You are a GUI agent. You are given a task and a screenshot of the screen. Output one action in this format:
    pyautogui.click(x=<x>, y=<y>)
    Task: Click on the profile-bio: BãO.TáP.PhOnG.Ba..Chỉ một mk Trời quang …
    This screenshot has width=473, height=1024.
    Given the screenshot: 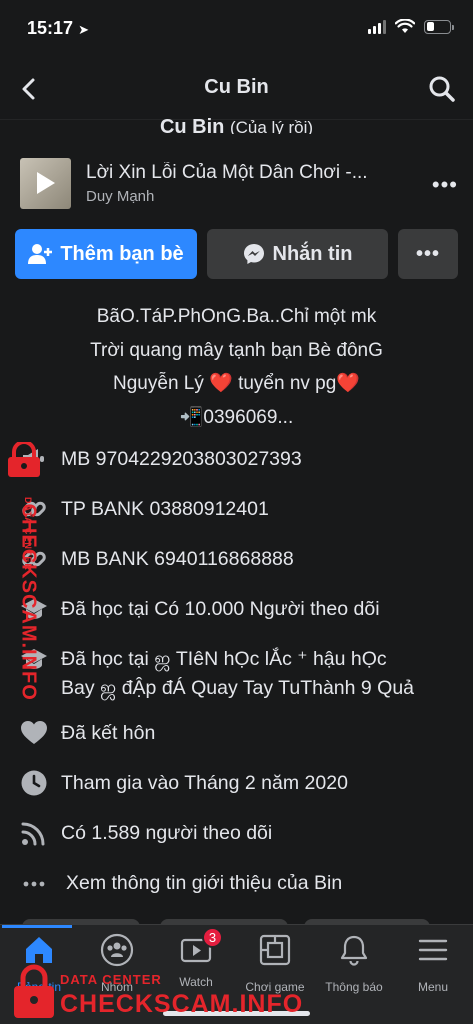 What is the action you would take?
    pyautogui.click(x=236, y=367)
    